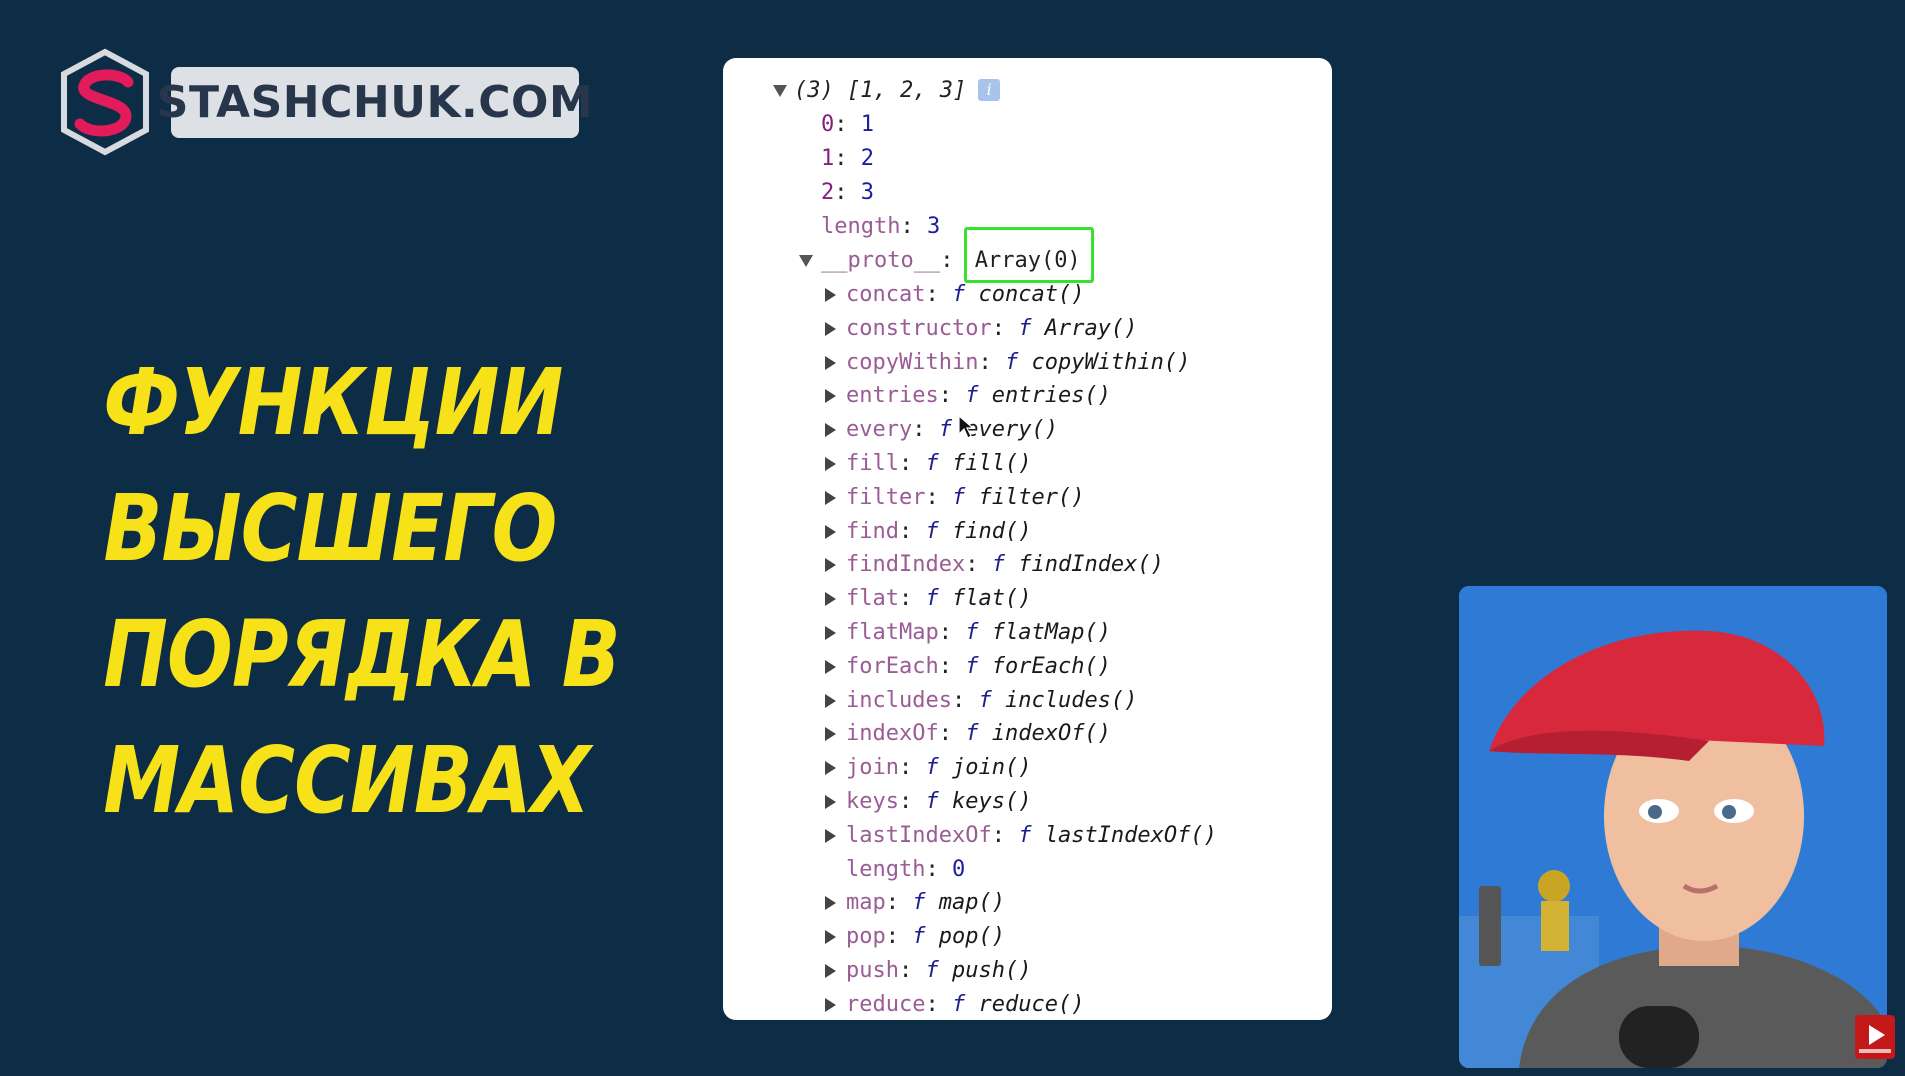 This screenshot has height=1076, width=1905. What do you see at coordinates (892, 666) in the screenshot?
I see `method-key: forEach` at bounding box center [892, 666].